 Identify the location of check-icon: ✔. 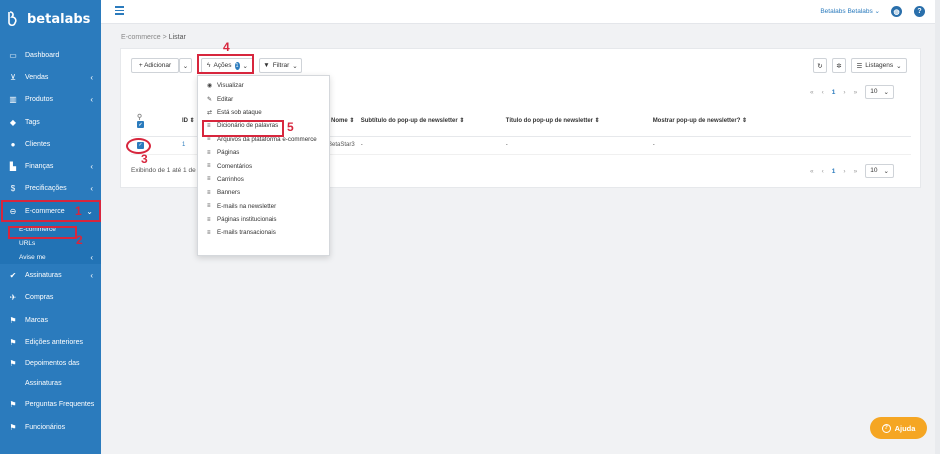
(13, 276).